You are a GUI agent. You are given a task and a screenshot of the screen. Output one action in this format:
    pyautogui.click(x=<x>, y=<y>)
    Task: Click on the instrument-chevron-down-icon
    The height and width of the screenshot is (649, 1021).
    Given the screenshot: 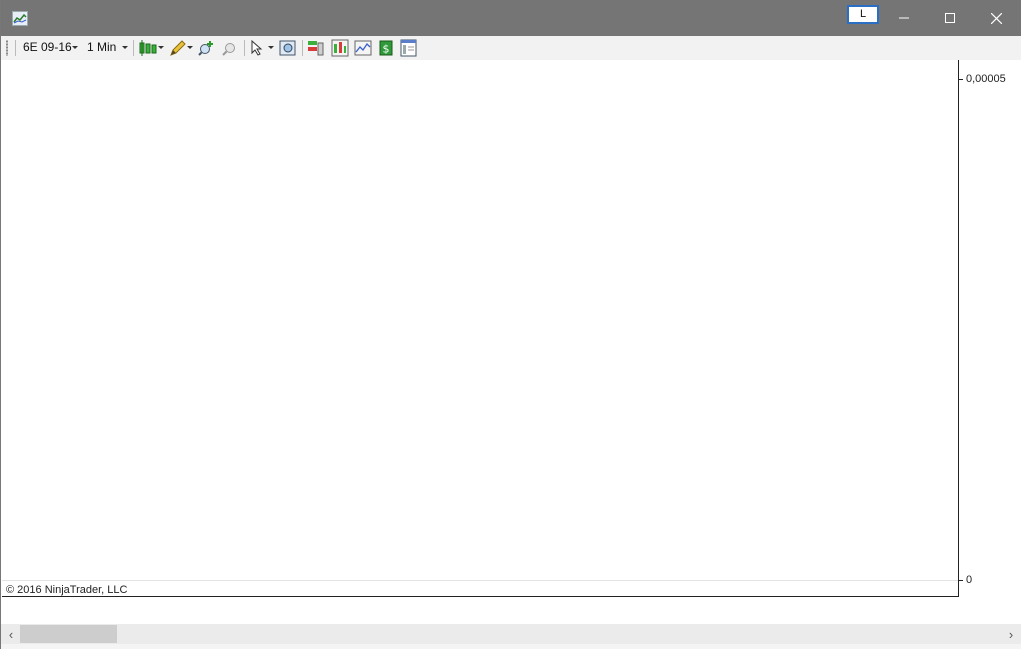 What is the action you would take?
    pyautogui.click(x=75, y=47)
    